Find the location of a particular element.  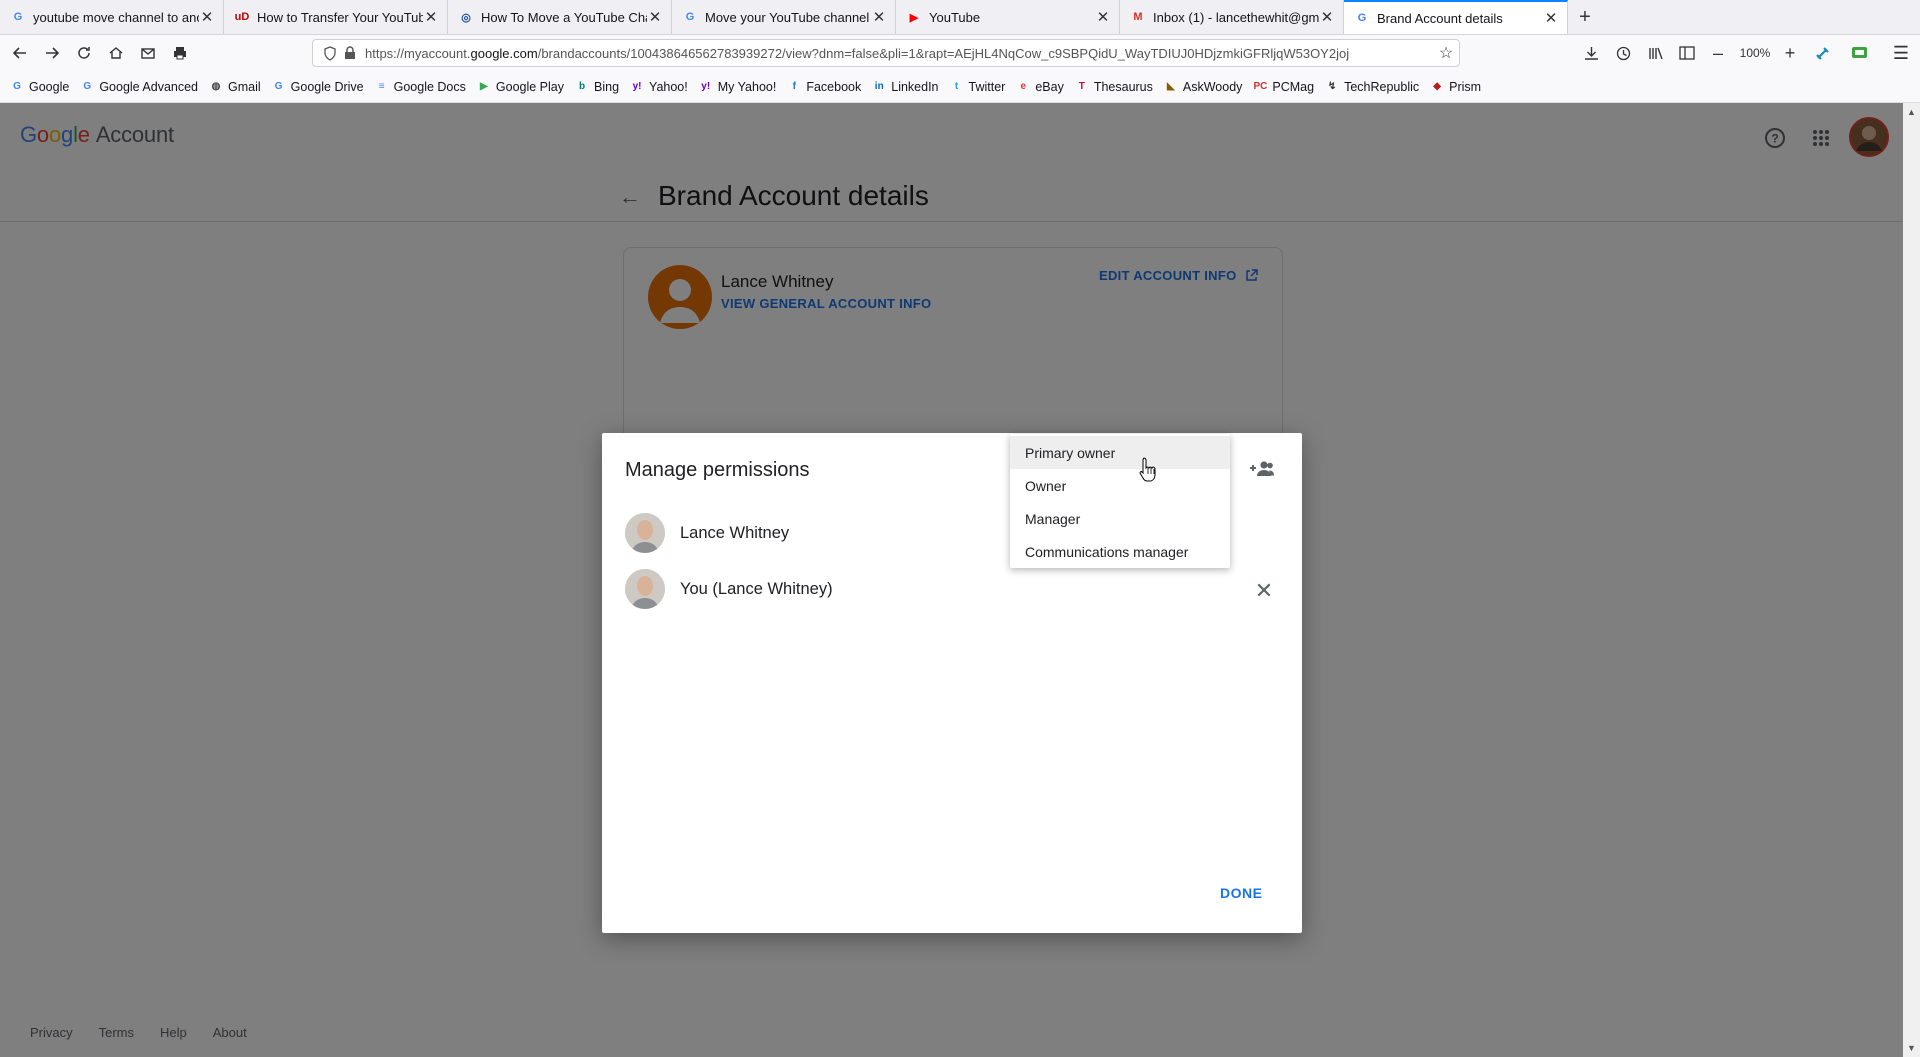

scroll-down-arrow-icon: ▼ is located at coordinates (1911, 1048).